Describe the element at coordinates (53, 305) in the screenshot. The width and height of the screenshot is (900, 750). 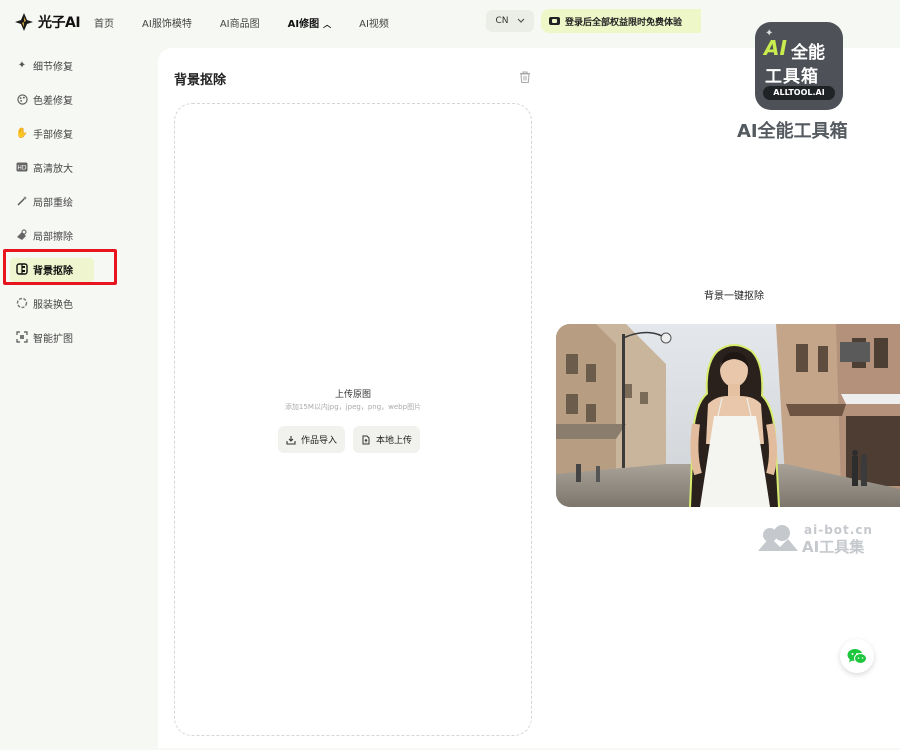
I see `sidebar-item-label: 服装换色` at that location.